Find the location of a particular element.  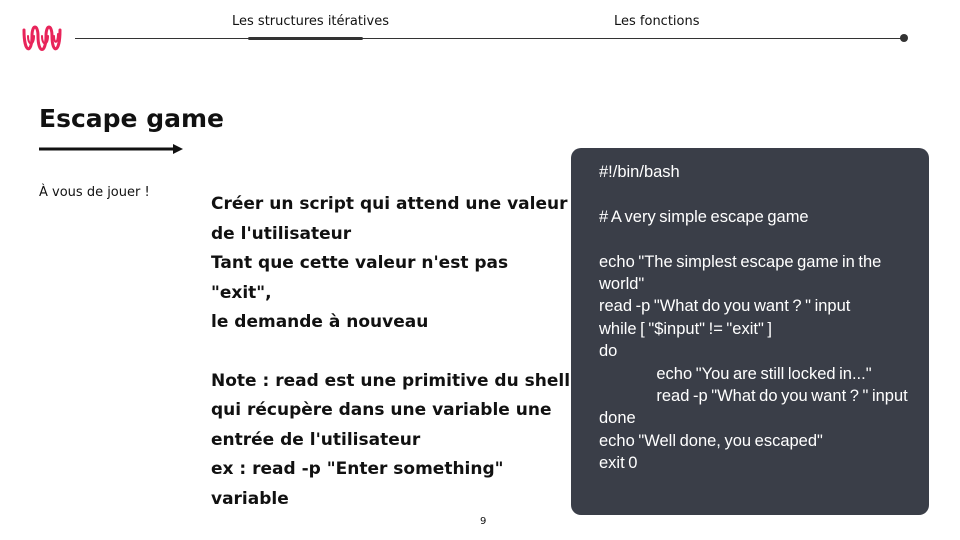

brand-logo is located at coordinates (42, 38).